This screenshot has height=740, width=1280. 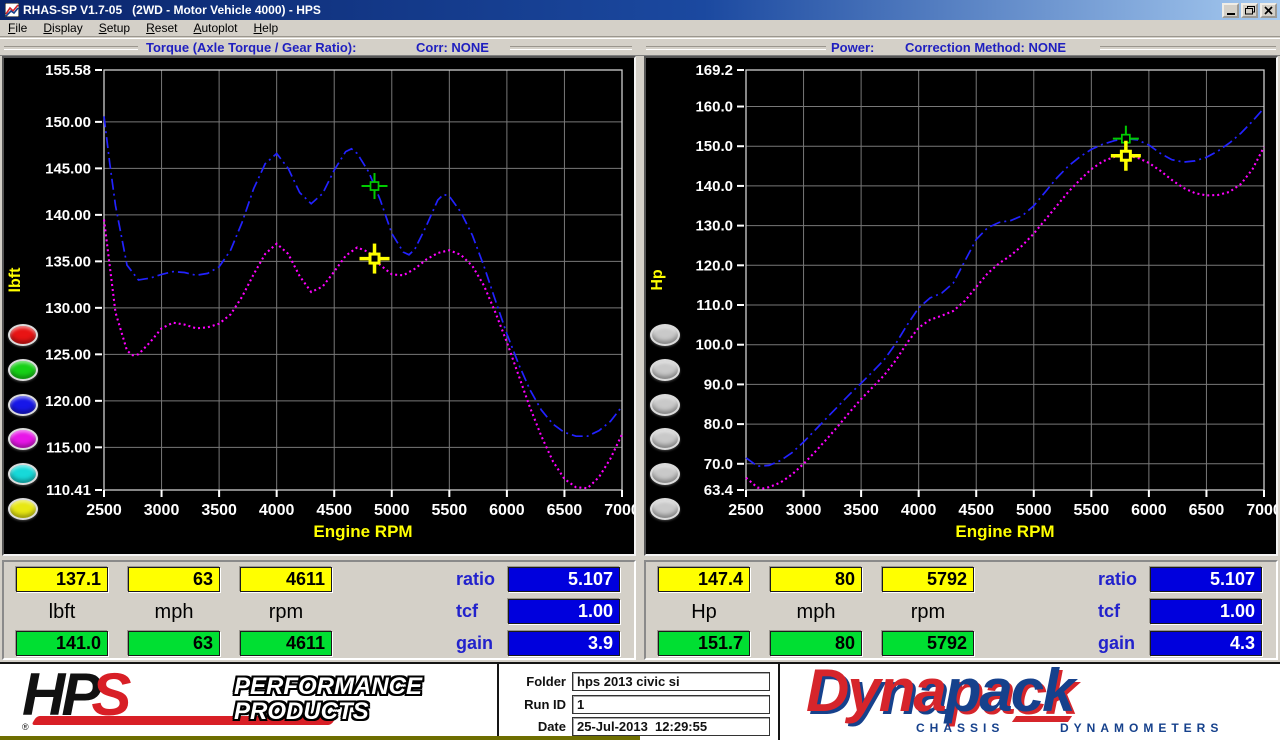 What do you see at coordinates (68, 70) in the screenshot?
I see `svg-text: 155.58` at bounding box center [68, 70].